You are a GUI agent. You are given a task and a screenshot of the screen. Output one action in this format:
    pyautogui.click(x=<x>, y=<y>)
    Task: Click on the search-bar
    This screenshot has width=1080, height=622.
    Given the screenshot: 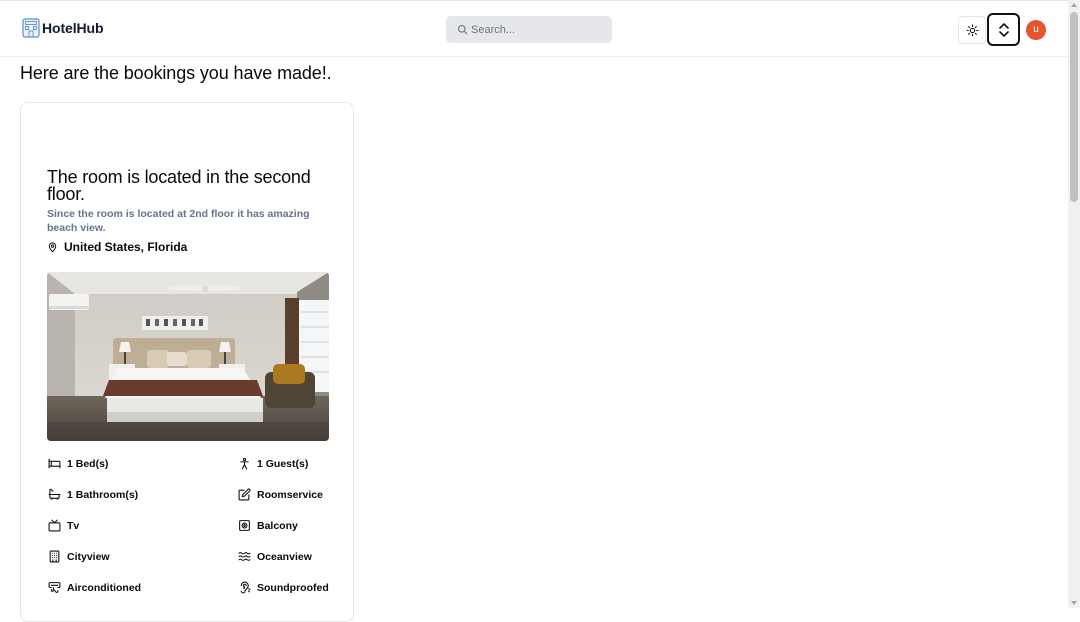 What is the action you would take?
    pyautogui.click(x=529, y=29)
    